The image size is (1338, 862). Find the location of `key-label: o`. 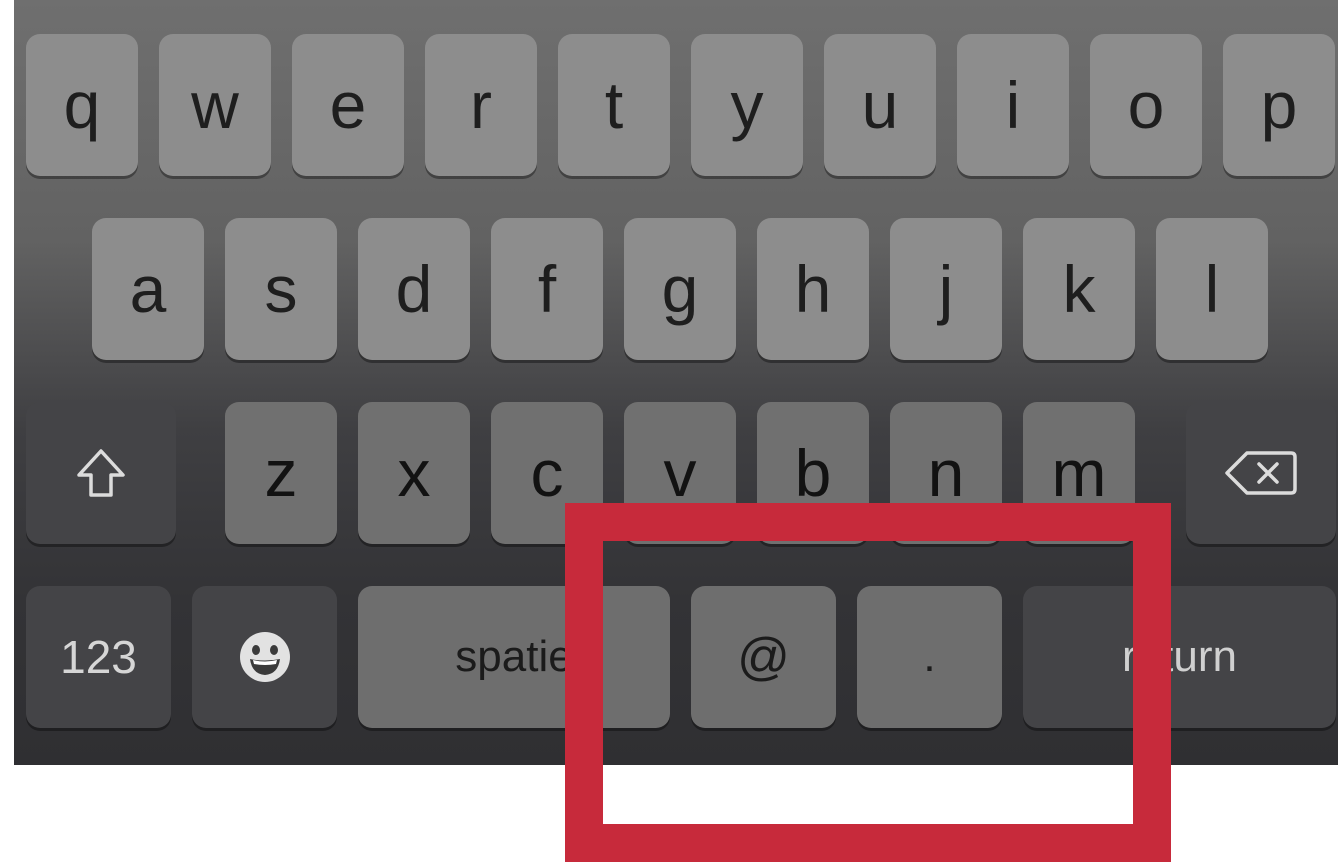

key-label: o is located at coordinates (1146, 105).